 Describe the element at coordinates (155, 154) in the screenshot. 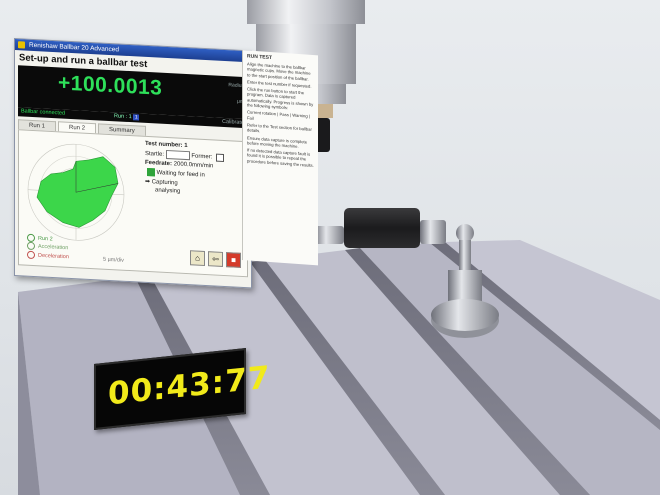

I see `start-label: Startle:` at that location.